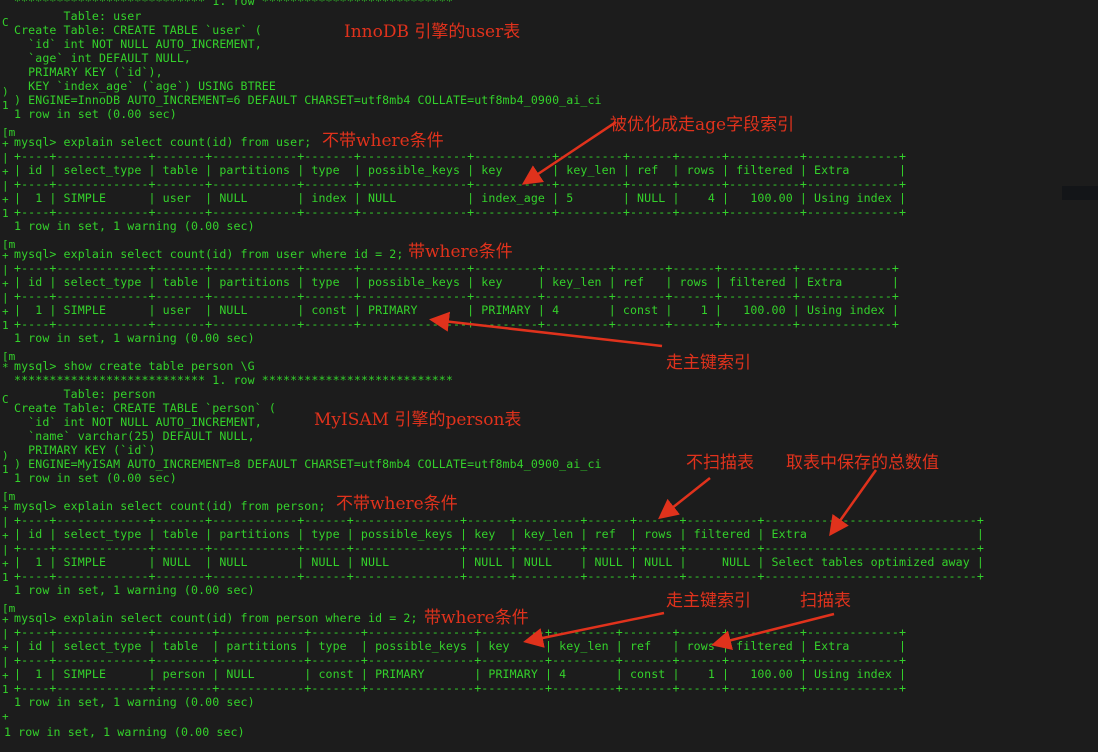 The image size is (1098, 752). Describe the element at coordinates (397, 504) in the screenshot. I see `annotation-no-where-2: 不带where条件` at that location.